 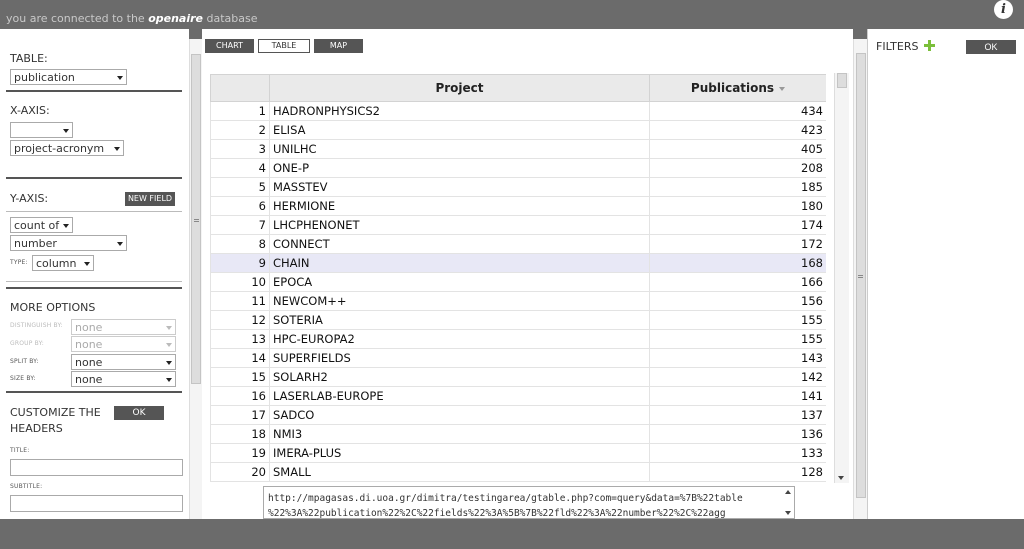 I want to click on table-row: 2 ELISA 423, so click(x=518, y=130).